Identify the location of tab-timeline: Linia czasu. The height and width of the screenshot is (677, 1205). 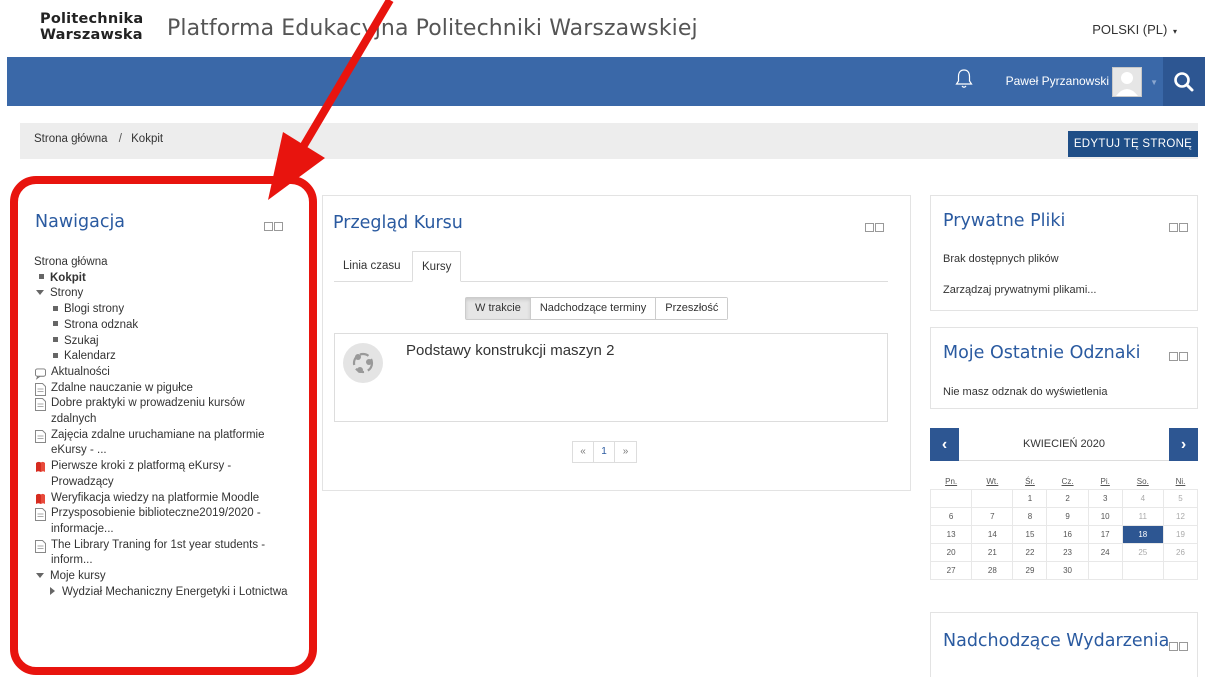
(372, 266).